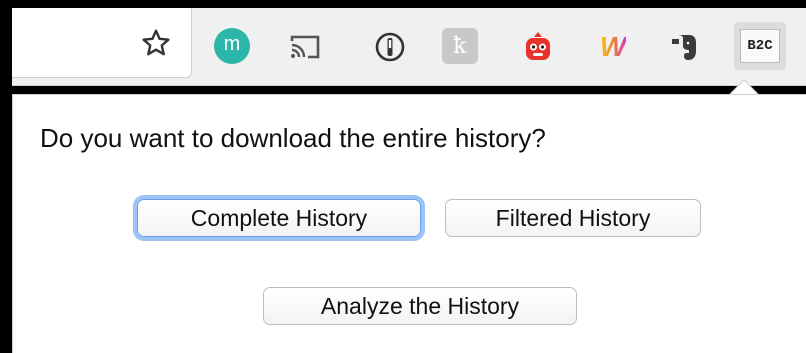 The width and height of the screenshot is (806, 353). Describe the element at coordinates (102, 43) in the screenshot. I see `address-bar` at that location.